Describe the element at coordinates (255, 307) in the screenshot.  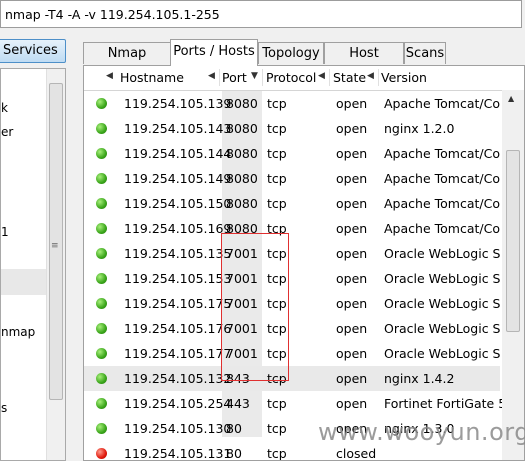
I see `annotation-box` at that location.